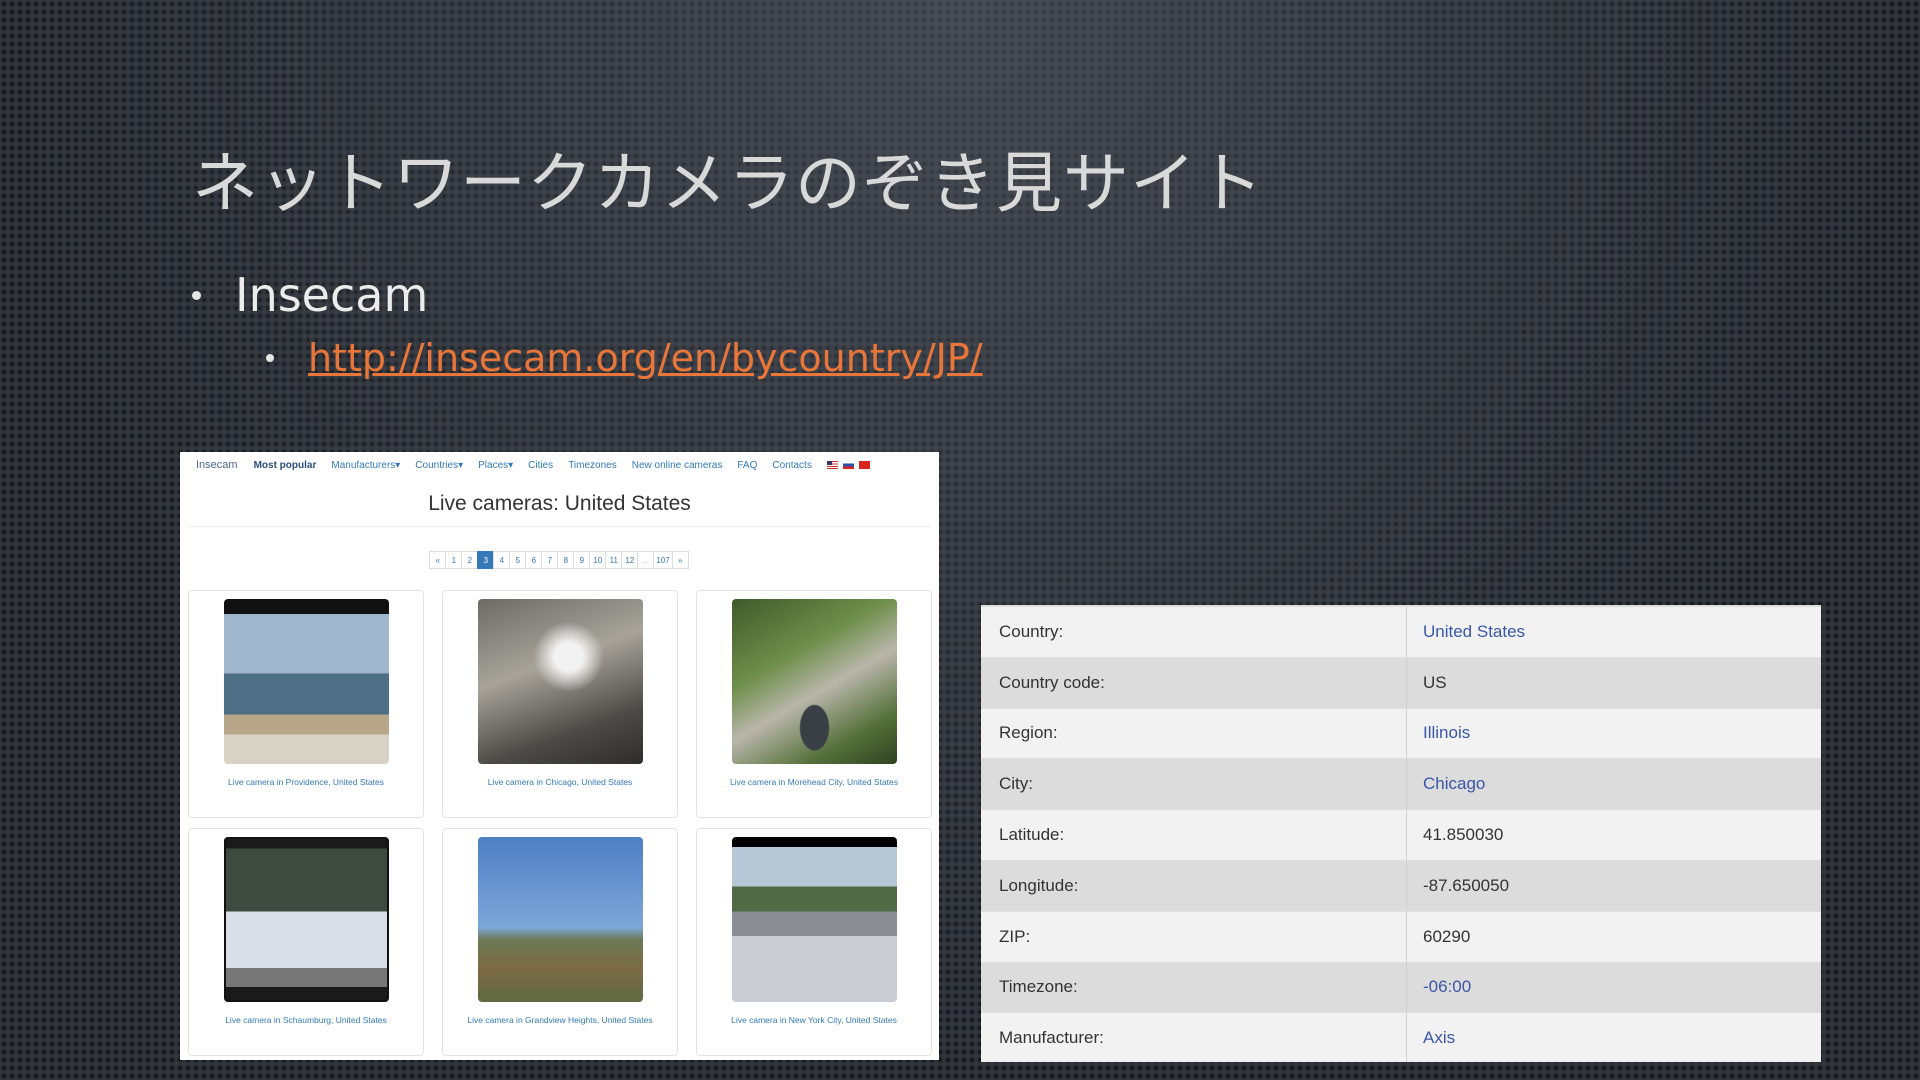 Image resolution: width=1920 pixels, height=1080 pixels. I want to click on nav-most-popular: Most popular, so click(285, 465).